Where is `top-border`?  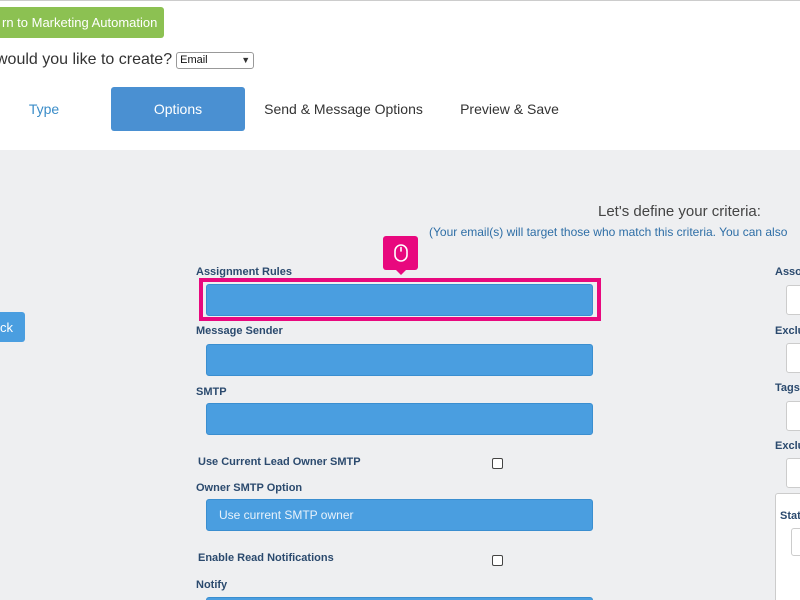 top-border is located at coordinates (400, 0).